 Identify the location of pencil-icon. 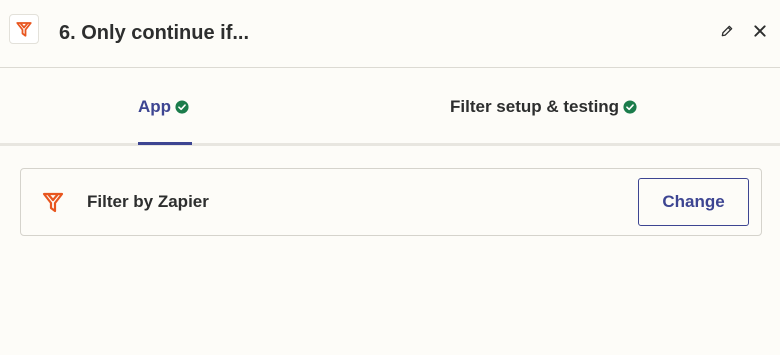
(727, 31).